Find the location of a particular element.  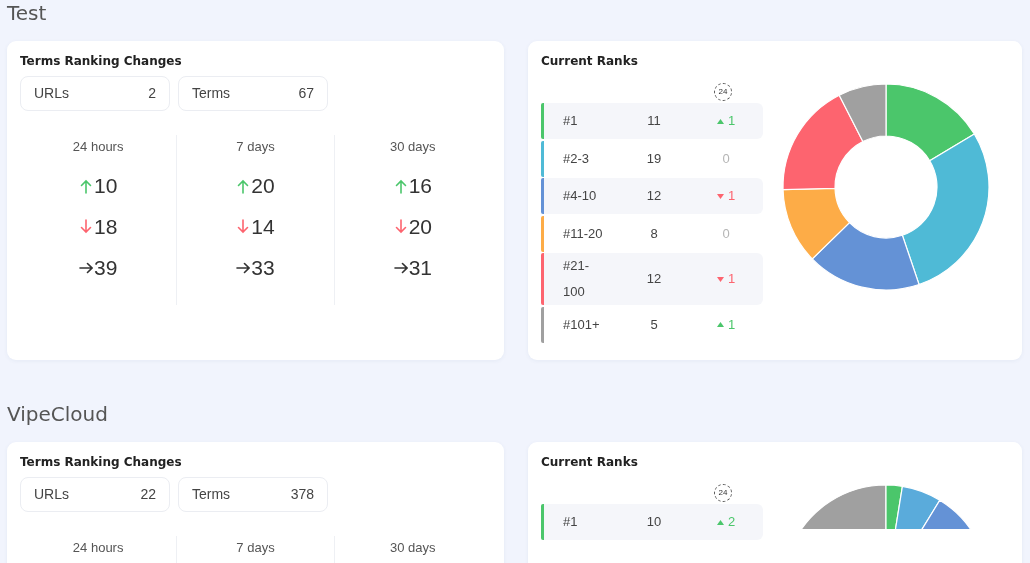

rank-label: #2-3 is located at coordinates (577, 158).